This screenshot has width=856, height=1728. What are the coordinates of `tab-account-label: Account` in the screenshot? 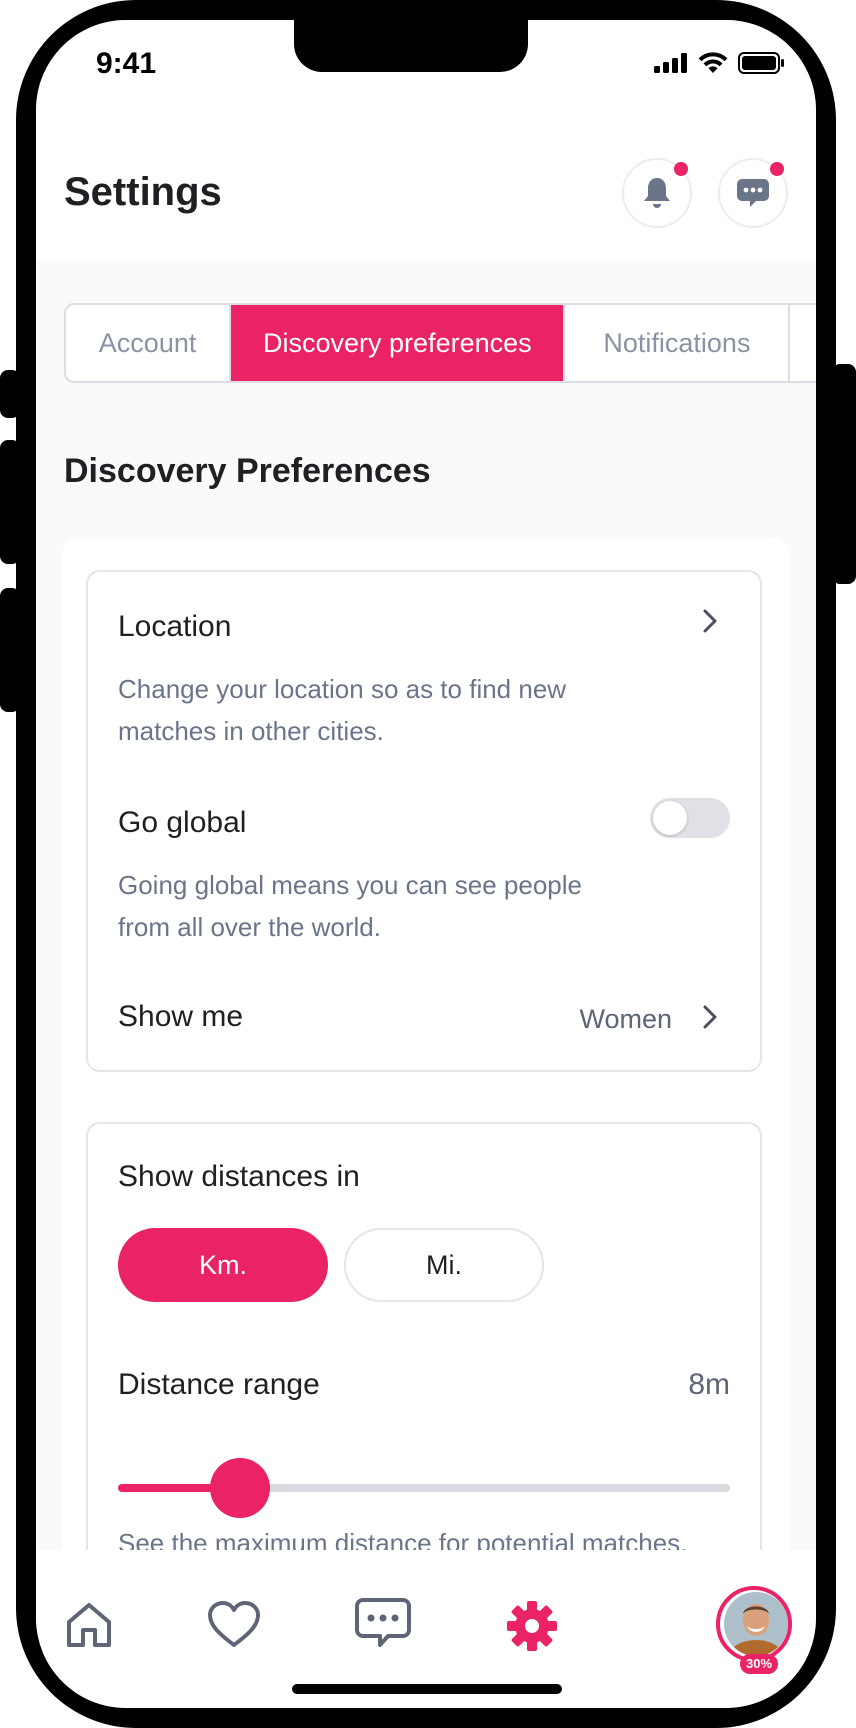 It's located at (147, 342).